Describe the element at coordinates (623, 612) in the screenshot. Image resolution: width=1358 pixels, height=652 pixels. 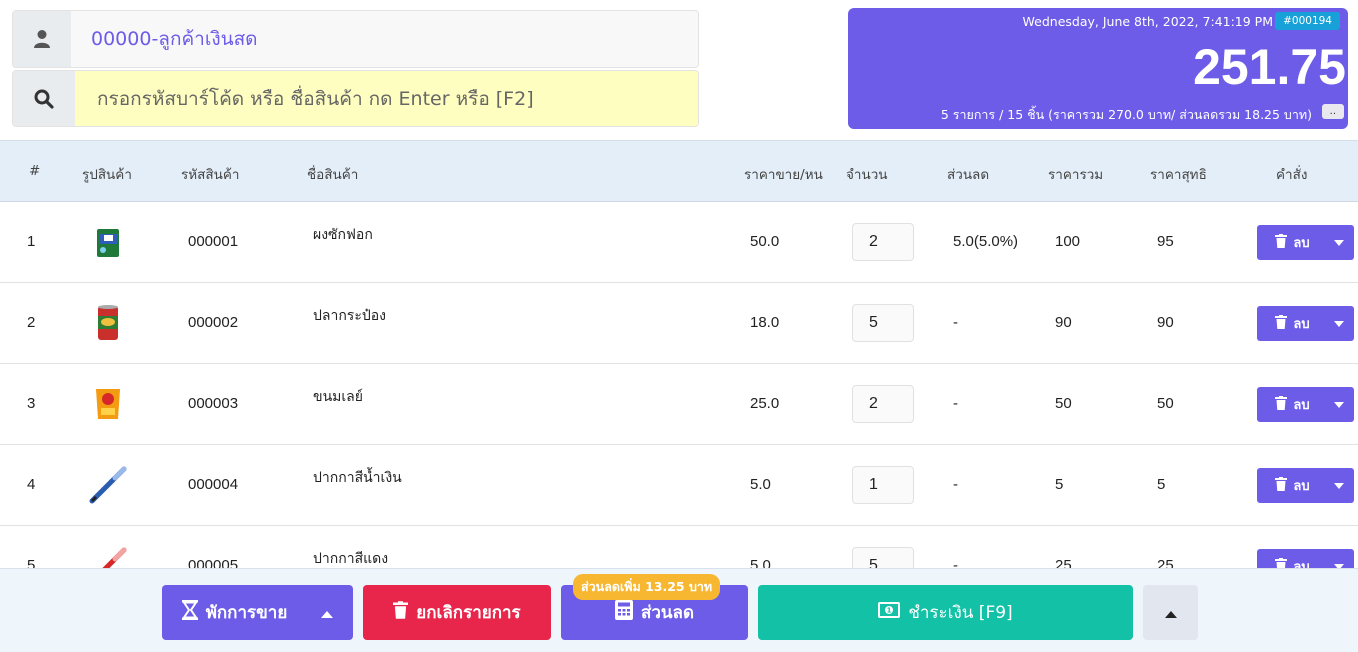
I see `calculator-icon` at that location.